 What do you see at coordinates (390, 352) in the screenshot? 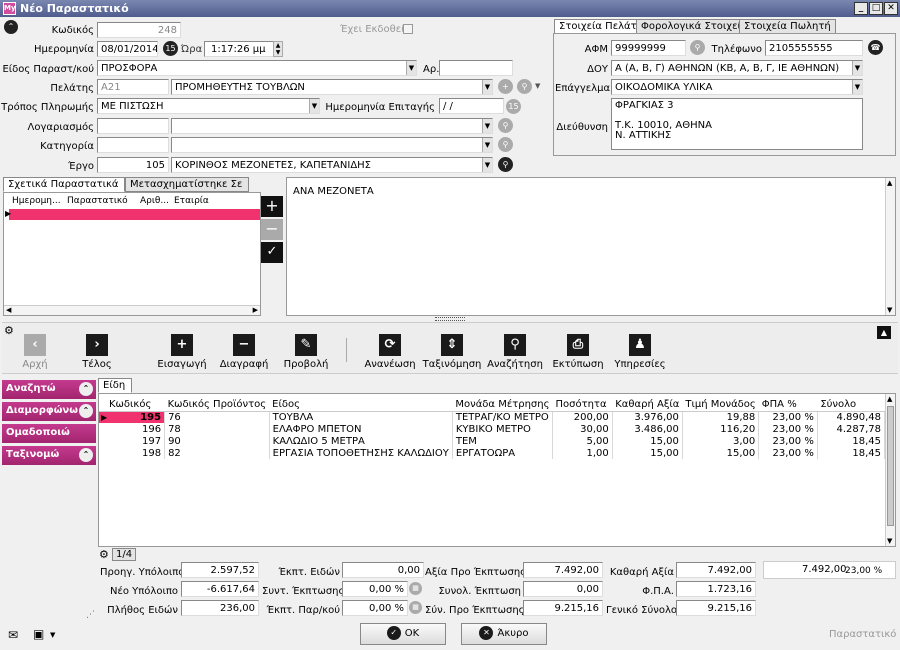
I see `refresh-button: ⟳ Ανανέωση` at bounding box center [390, 352].